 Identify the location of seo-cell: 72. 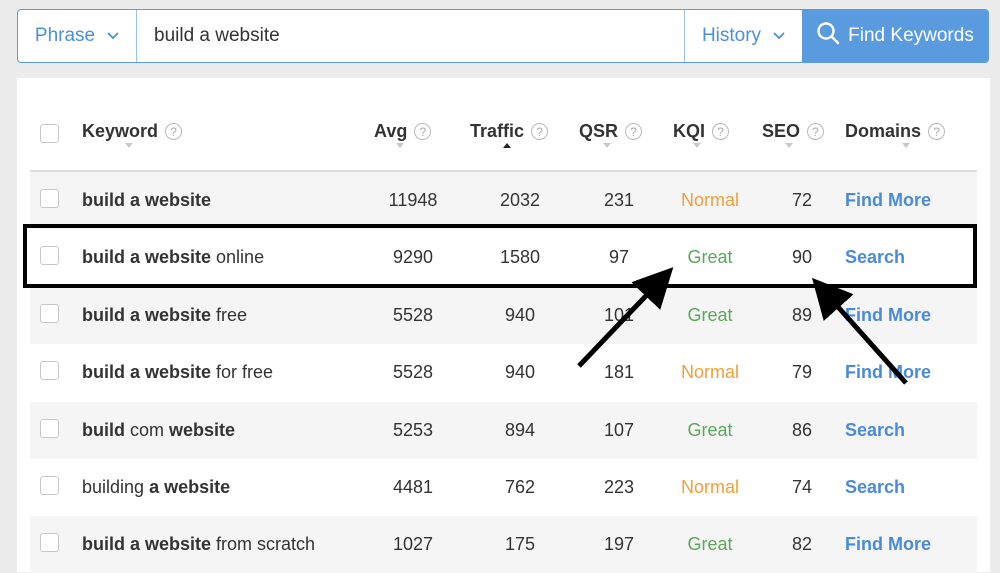
(802, 200).